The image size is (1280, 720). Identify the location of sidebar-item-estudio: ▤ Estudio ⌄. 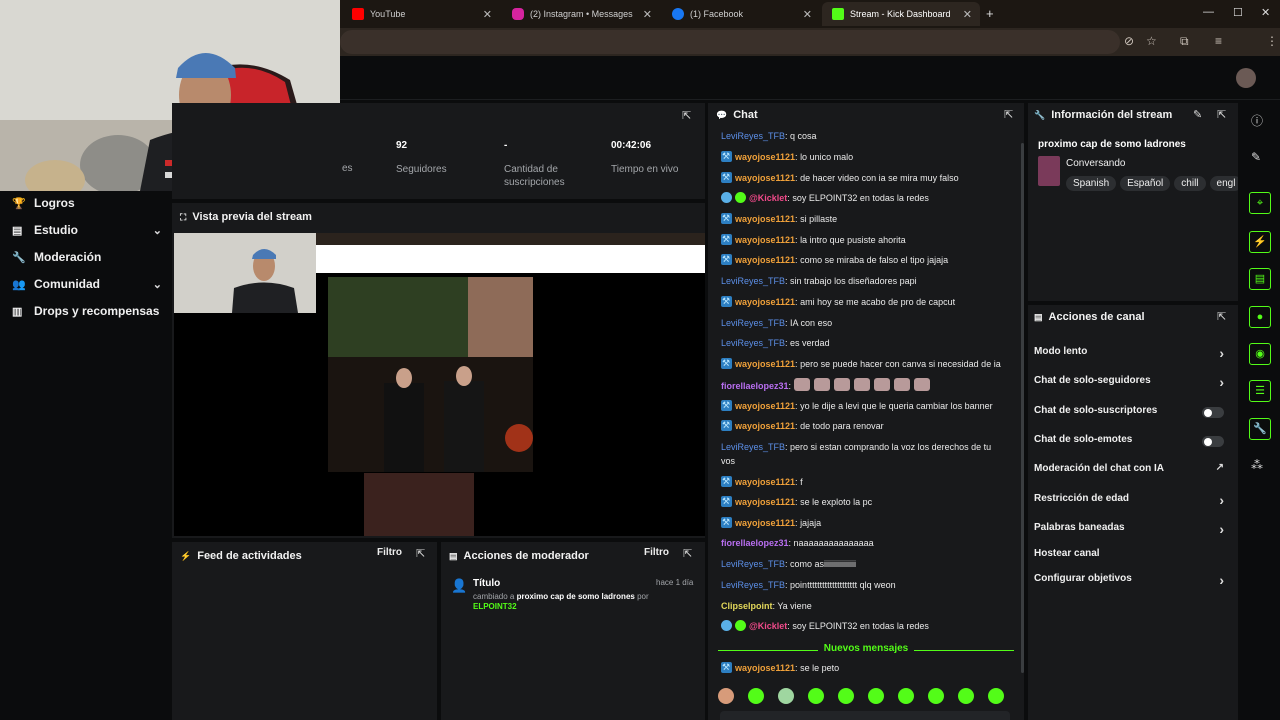
(87, 230).